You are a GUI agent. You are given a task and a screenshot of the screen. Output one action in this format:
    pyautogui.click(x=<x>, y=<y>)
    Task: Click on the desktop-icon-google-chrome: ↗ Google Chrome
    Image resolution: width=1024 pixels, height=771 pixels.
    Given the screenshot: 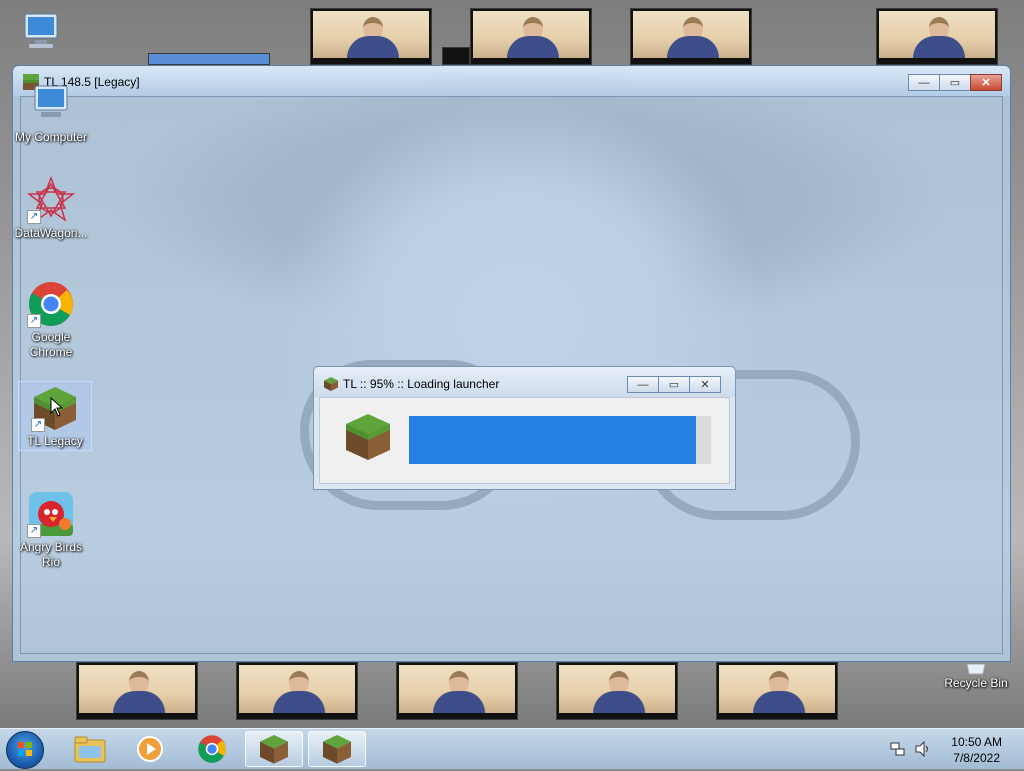 What is the action you would take?
    pyautogui.click(x=51, y=320)
    